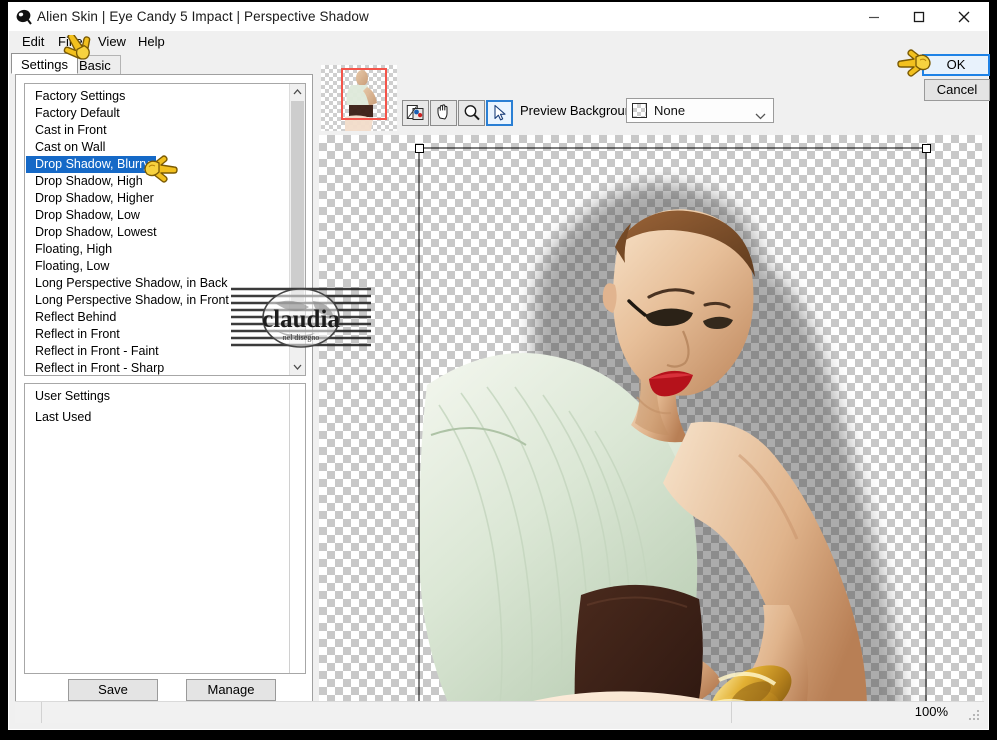 This screenshot has height=740, width=997. Describe the element at coordinates (113, 690) in the screenshot. I see `save-button: Save` at that location.